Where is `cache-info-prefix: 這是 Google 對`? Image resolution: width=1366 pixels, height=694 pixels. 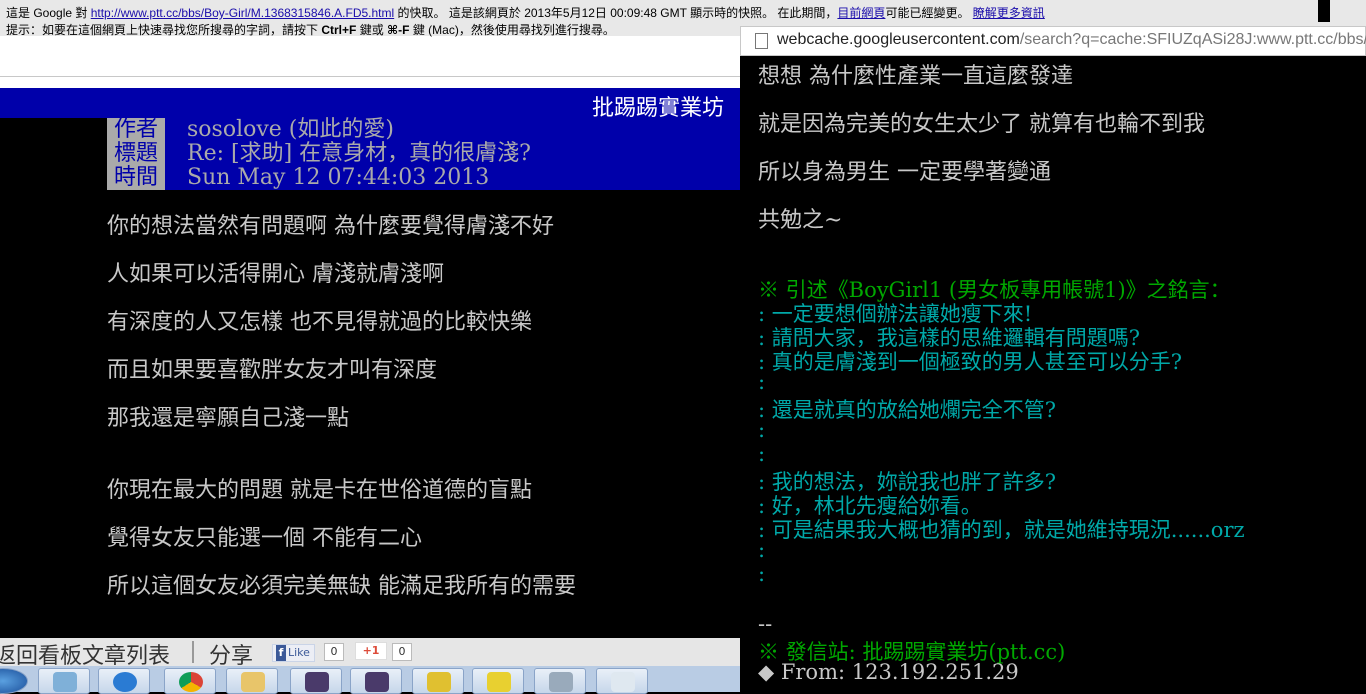
cache-info-prefix: 這是 Google 對 is located at coordinates (47, 13).